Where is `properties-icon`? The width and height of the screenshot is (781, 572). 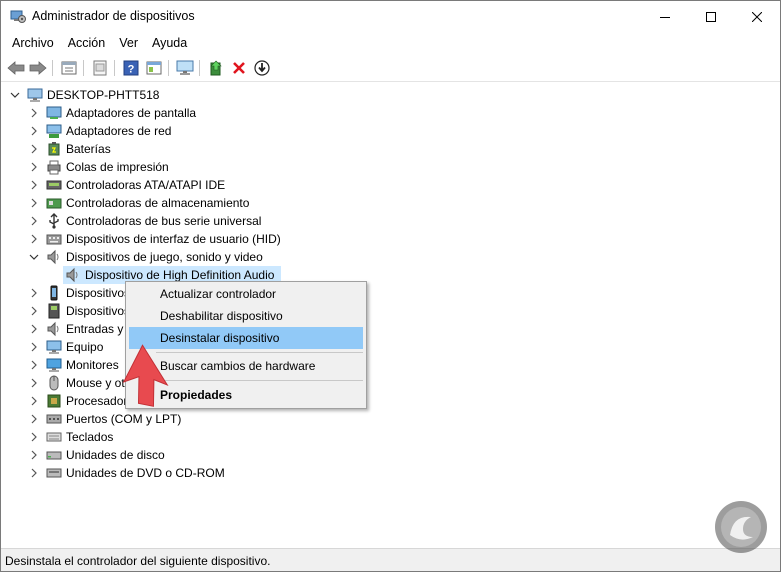
properties-icon is located at coordinates (69, 68).